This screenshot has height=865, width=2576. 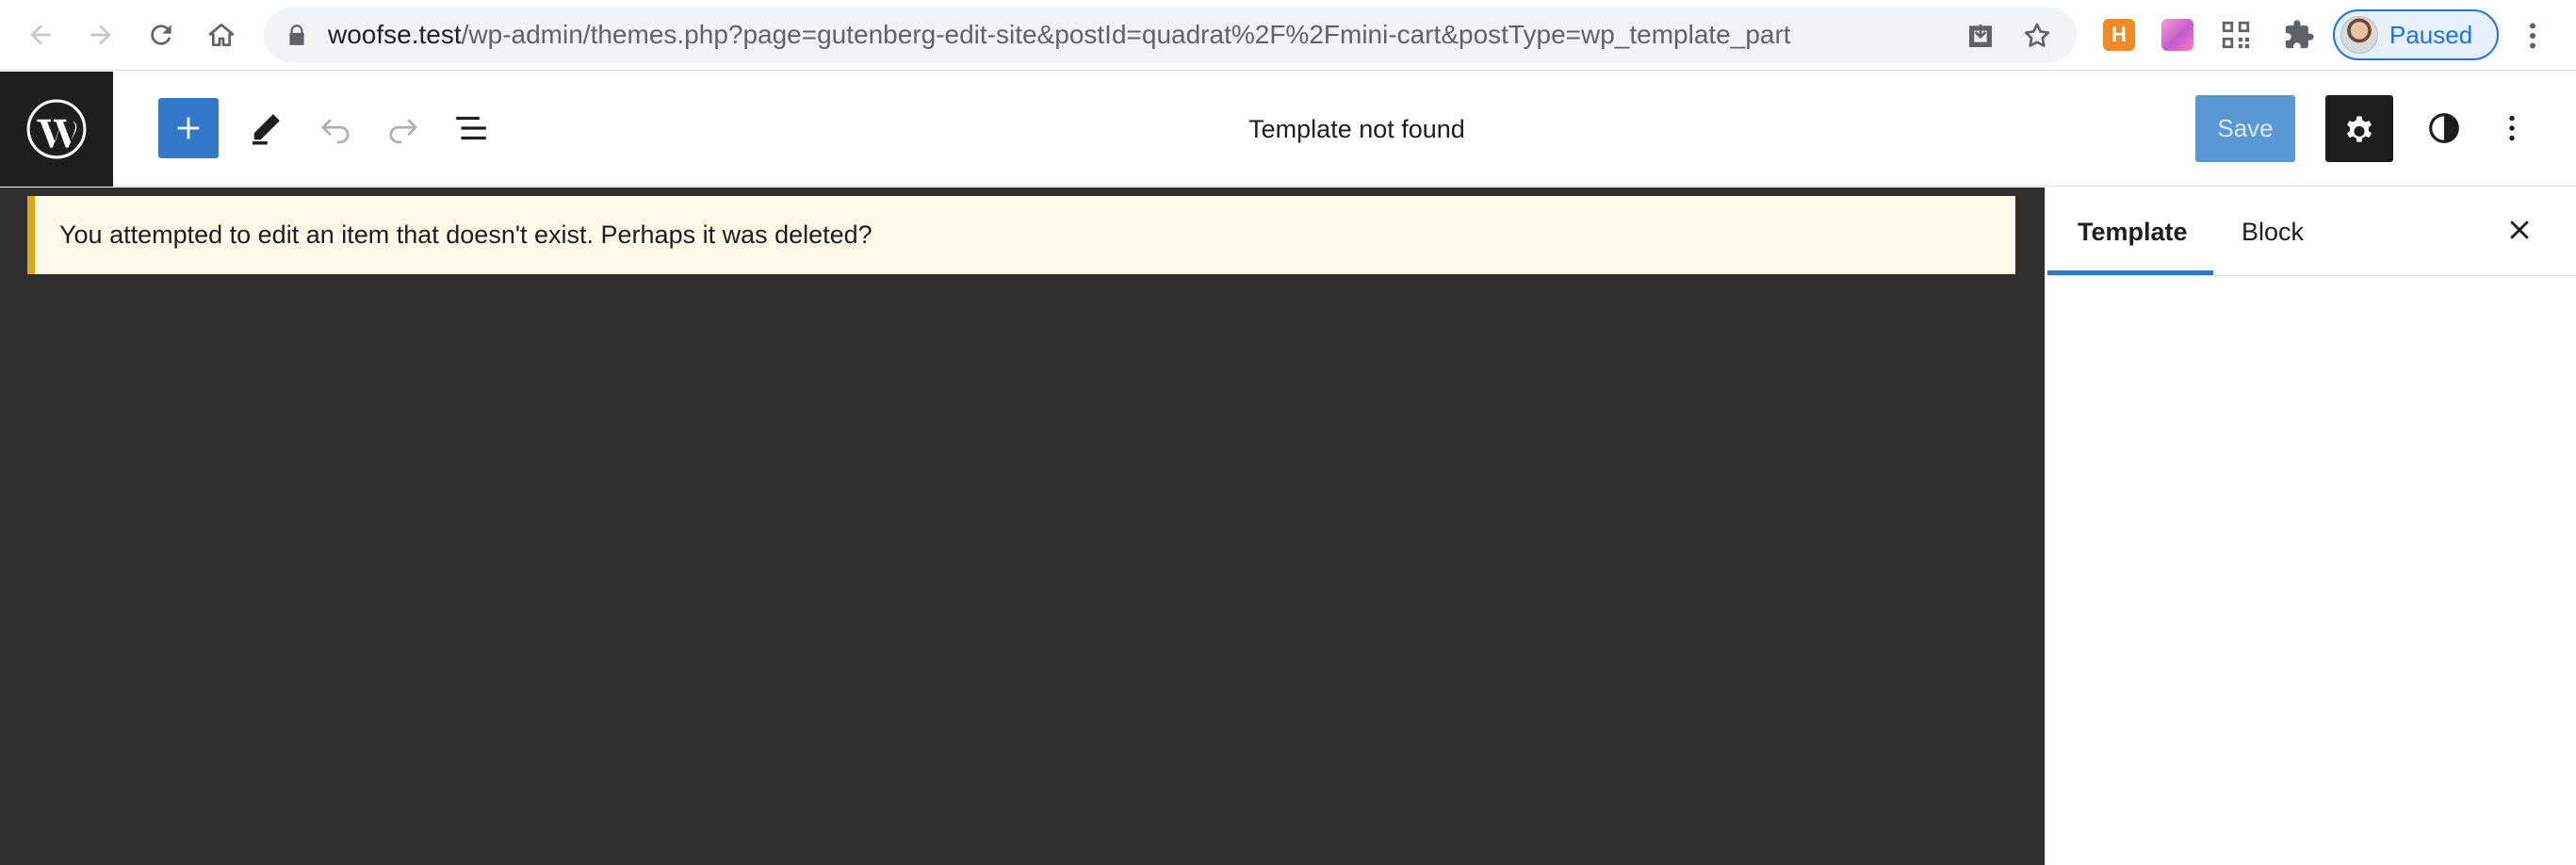 I want to click on editor-header: Template not found Save, so click(x=1288, y=129).